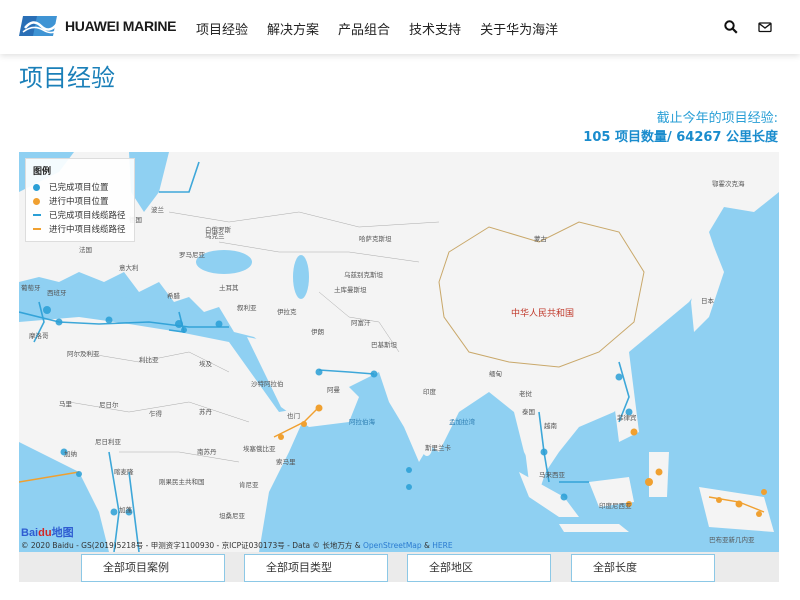 This screenshot has width=800, height=600. I want to click on nav-projects: 项目经验, so click(222, 28).